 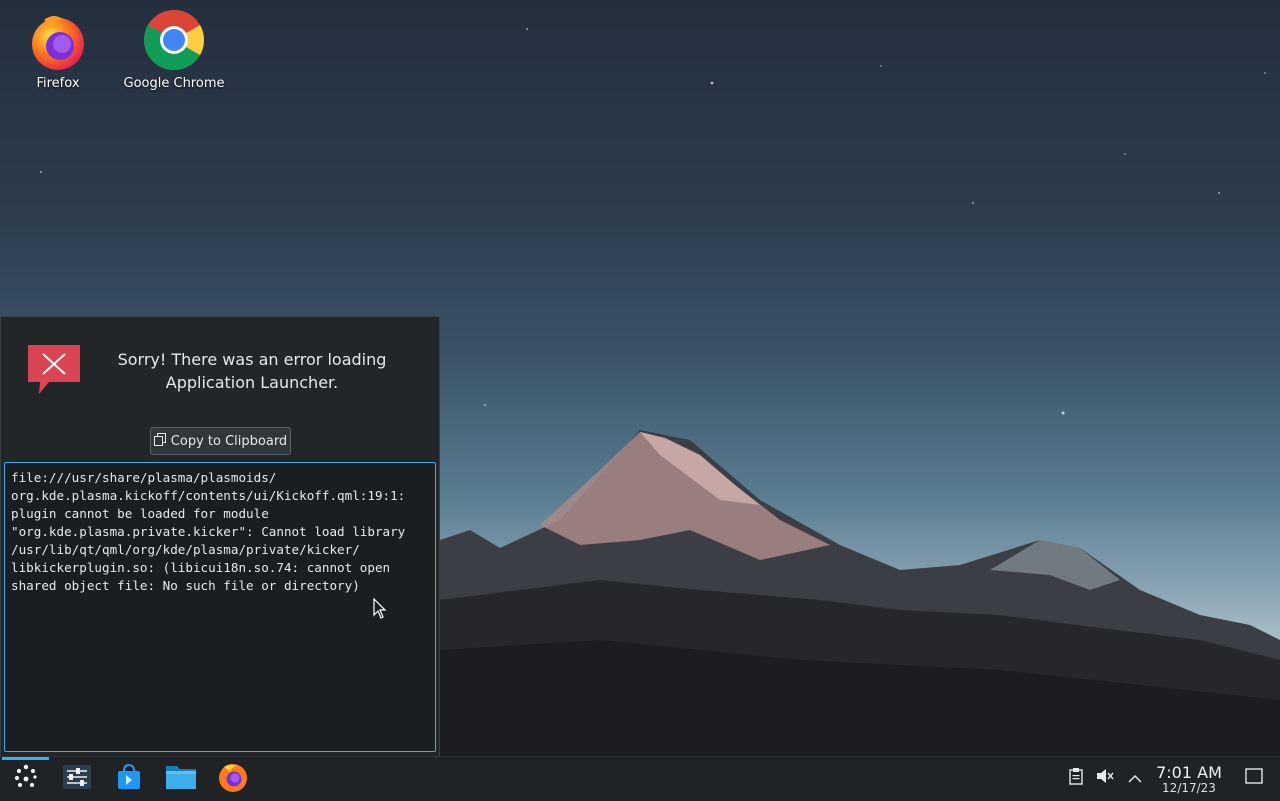 I want to click on application-launcher-button, so click(x=26, y=779).